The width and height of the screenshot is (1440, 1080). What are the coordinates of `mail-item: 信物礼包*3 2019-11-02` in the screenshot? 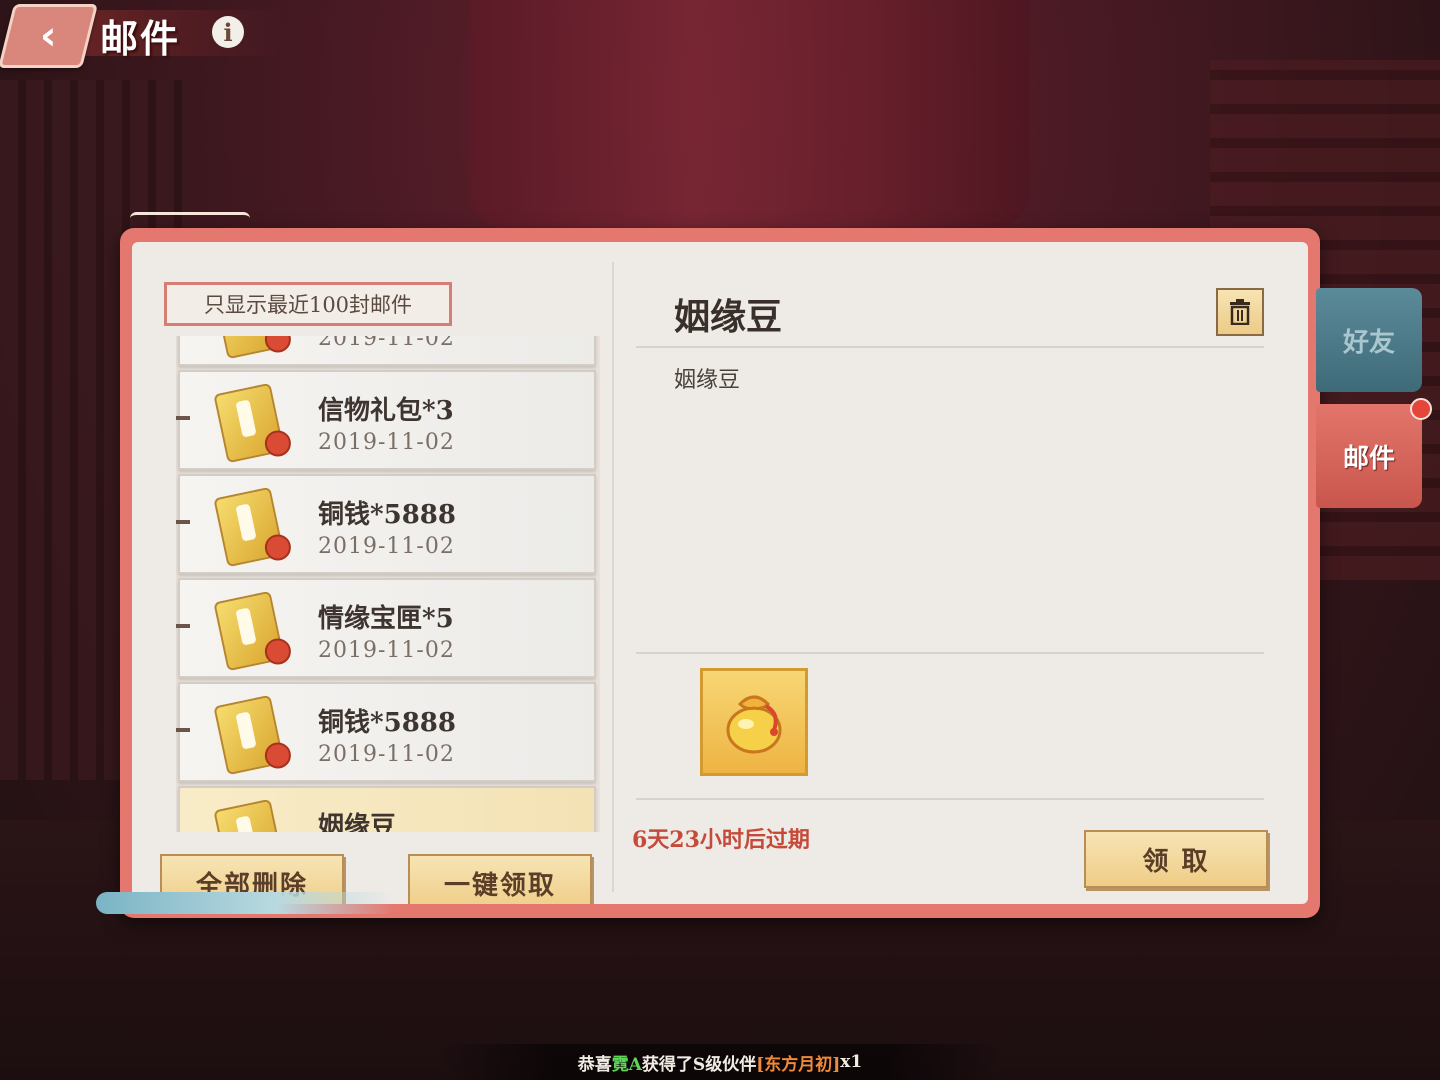 It's located at (386, 420).